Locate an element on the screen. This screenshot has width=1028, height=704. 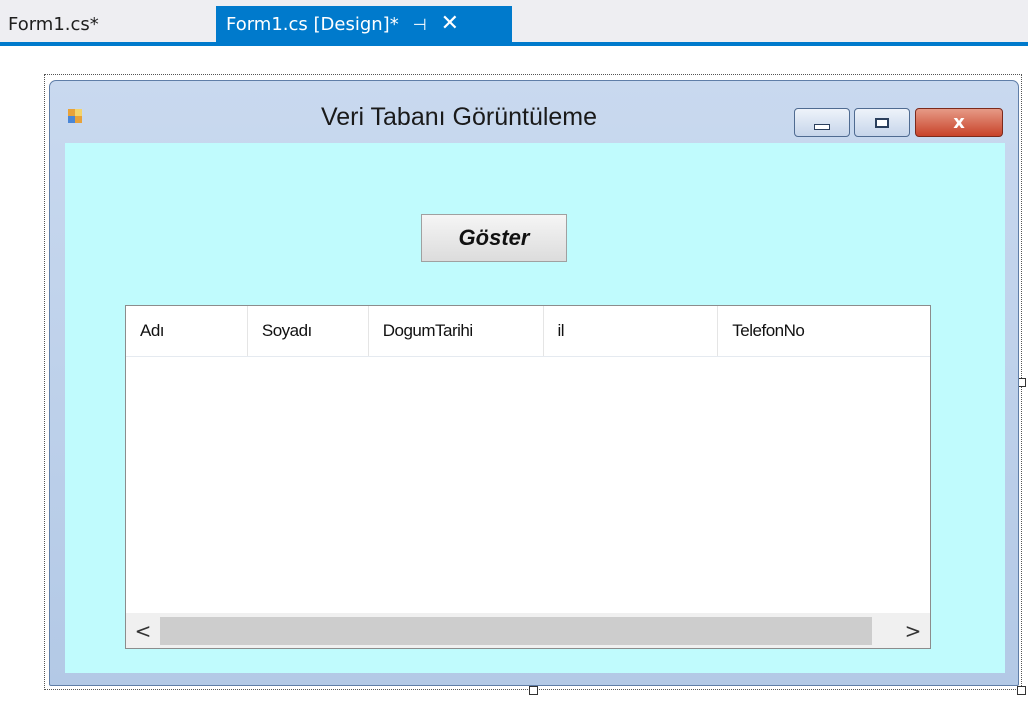
tab-label: Form1.cs [Design]* is located at coordinates (312, 24).